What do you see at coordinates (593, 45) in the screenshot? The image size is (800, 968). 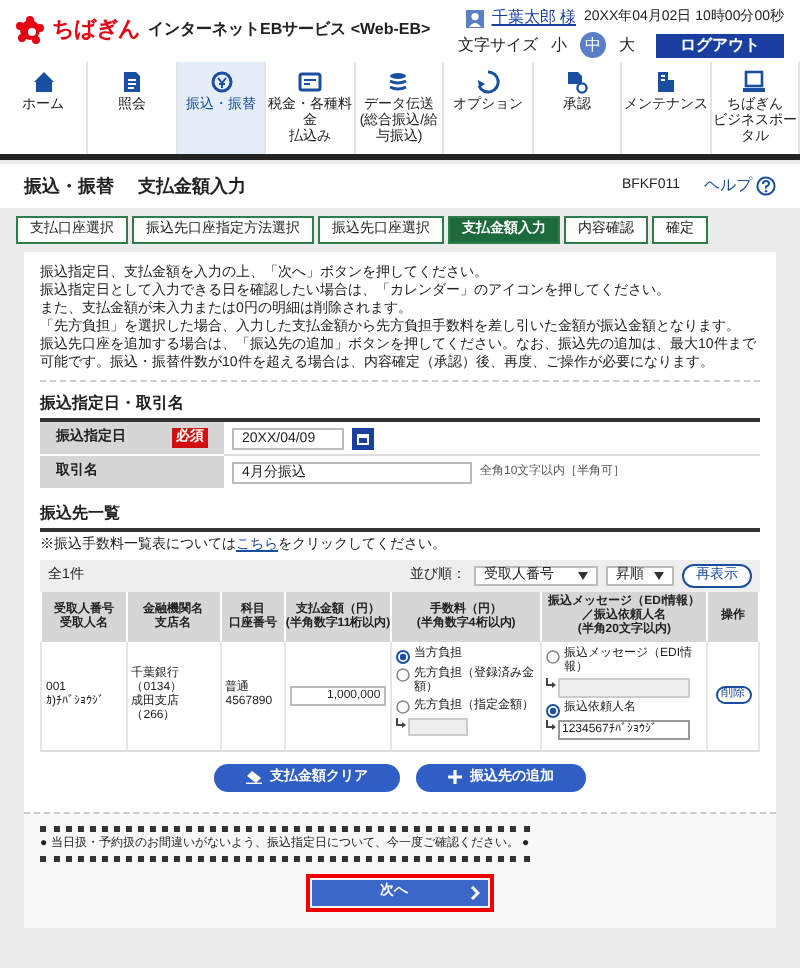 I see `font-size-option: 中` at bounding box center [593, 45].